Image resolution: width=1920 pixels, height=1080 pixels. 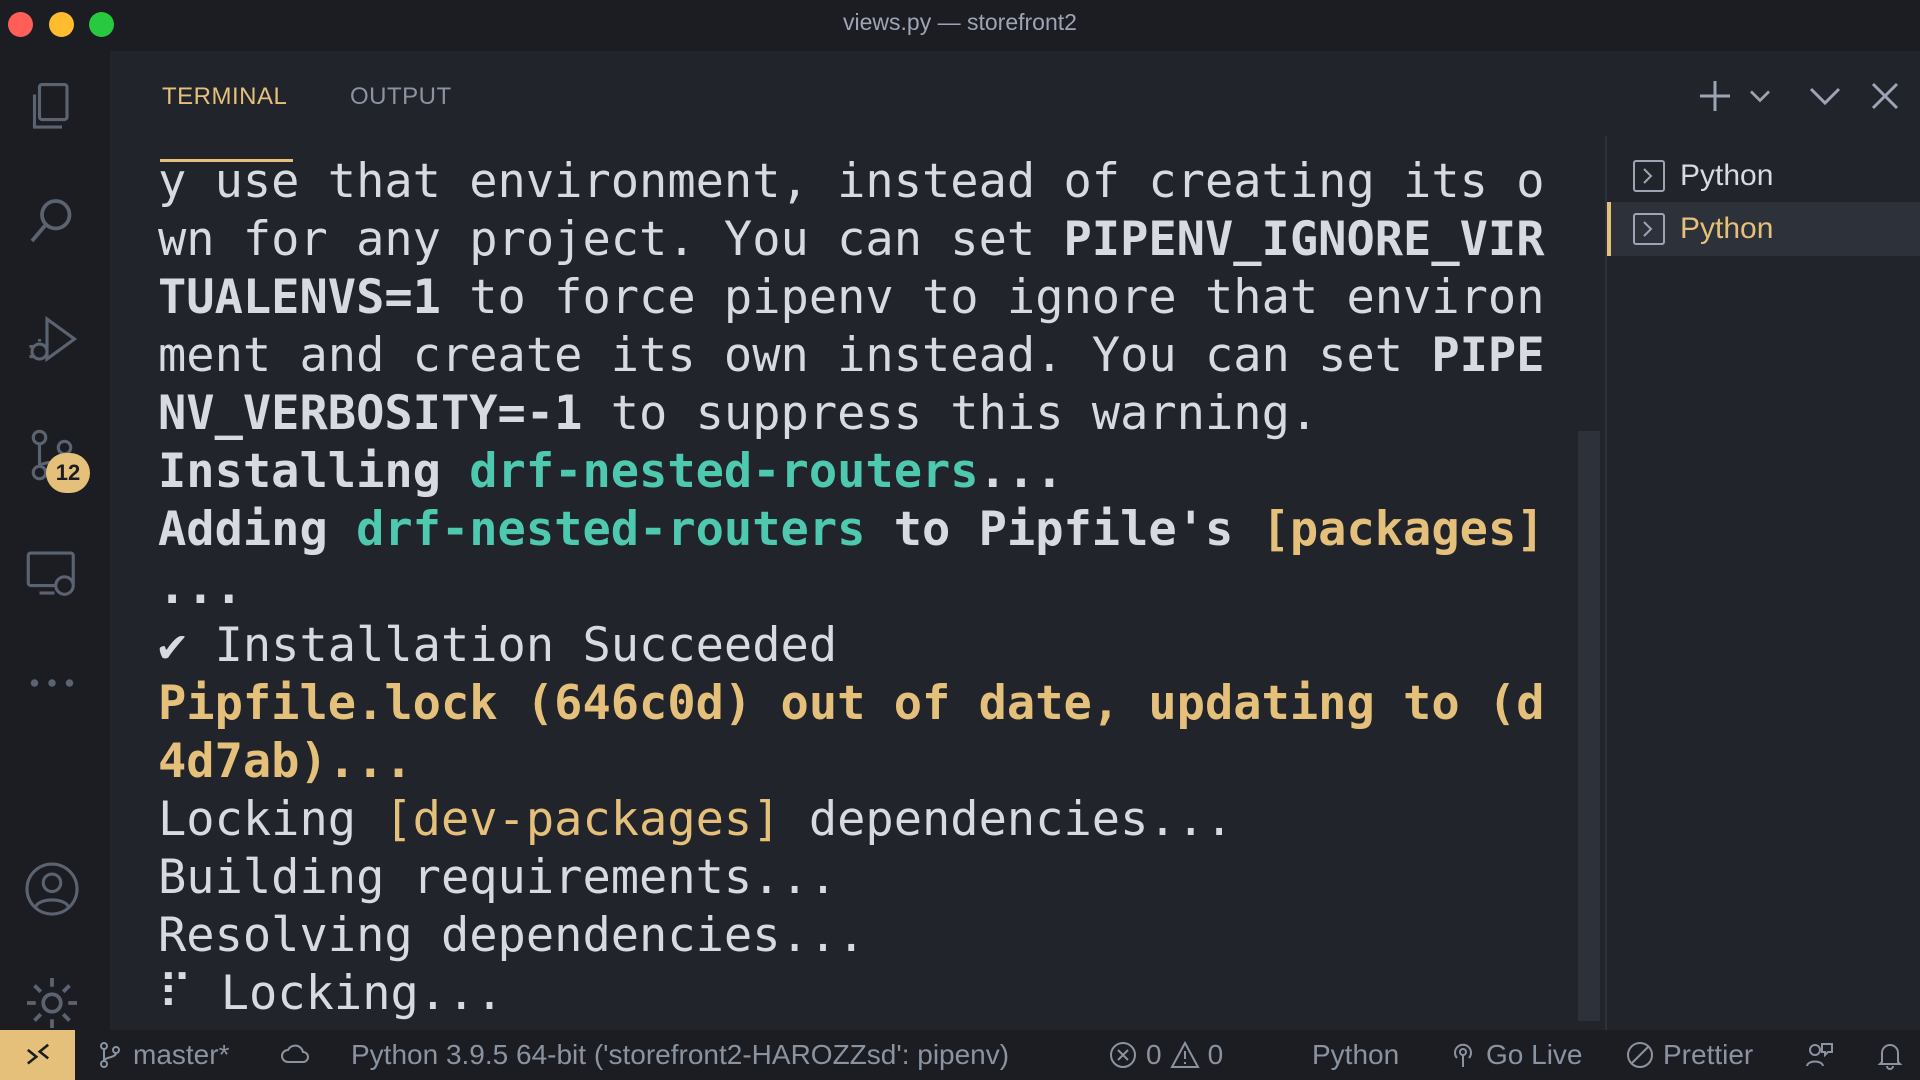 What do you see at coordinates (1640, 1055) in the screenshot?
I see `prettier-status-icon` at bounding box center [1640, 1055].